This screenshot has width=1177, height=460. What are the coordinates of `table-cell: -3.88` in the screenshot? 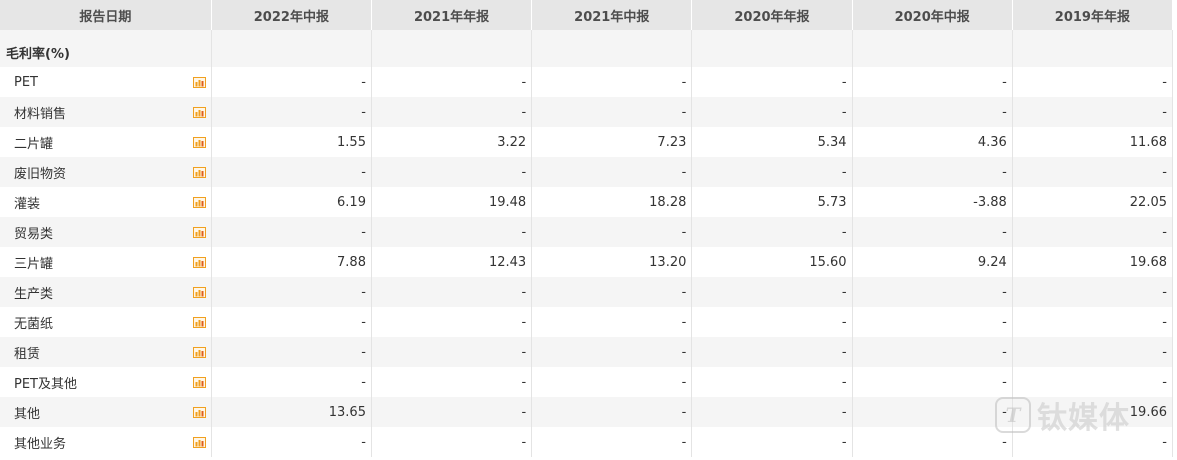 It's located at (932, 202).